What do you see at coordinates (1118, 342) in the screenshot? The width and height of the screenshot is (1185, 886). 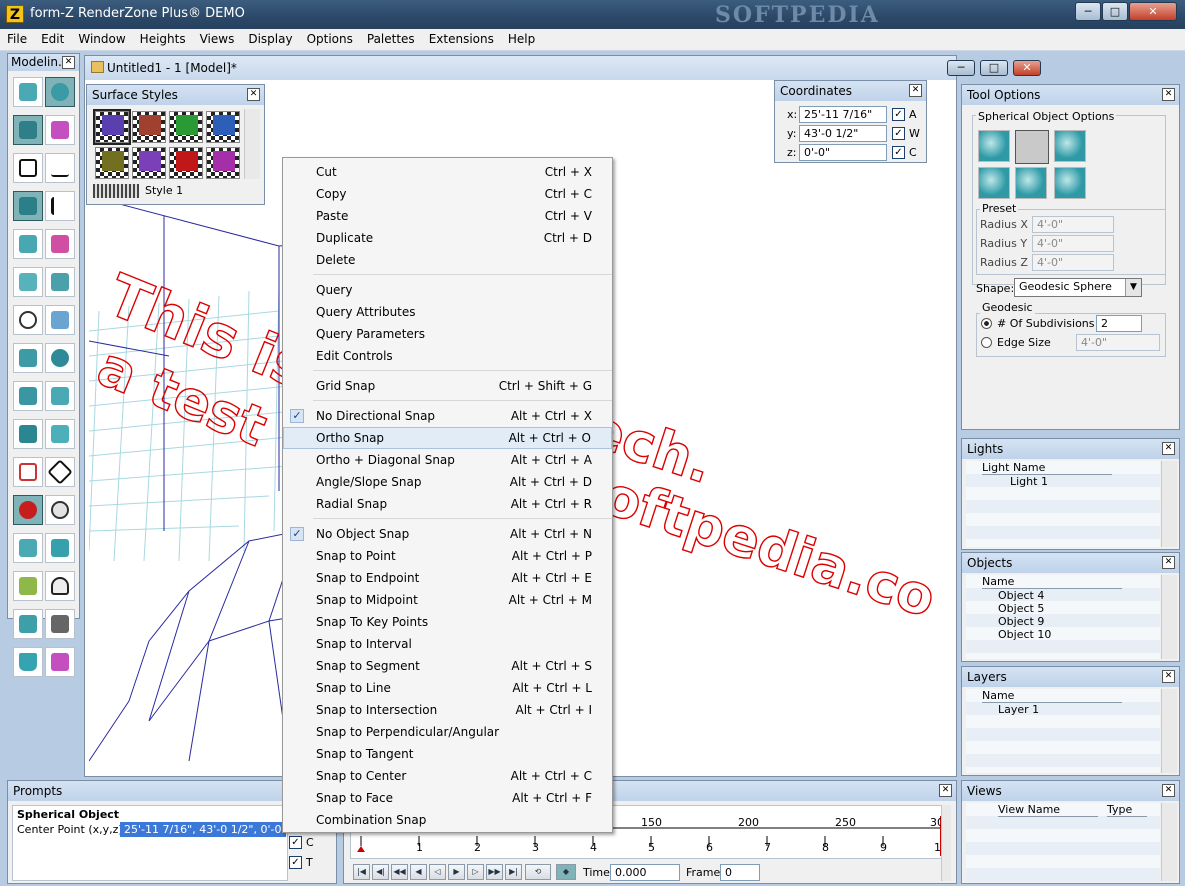 I see `edge-size-field: 4'-0"` at bounding box center [1118, 342].